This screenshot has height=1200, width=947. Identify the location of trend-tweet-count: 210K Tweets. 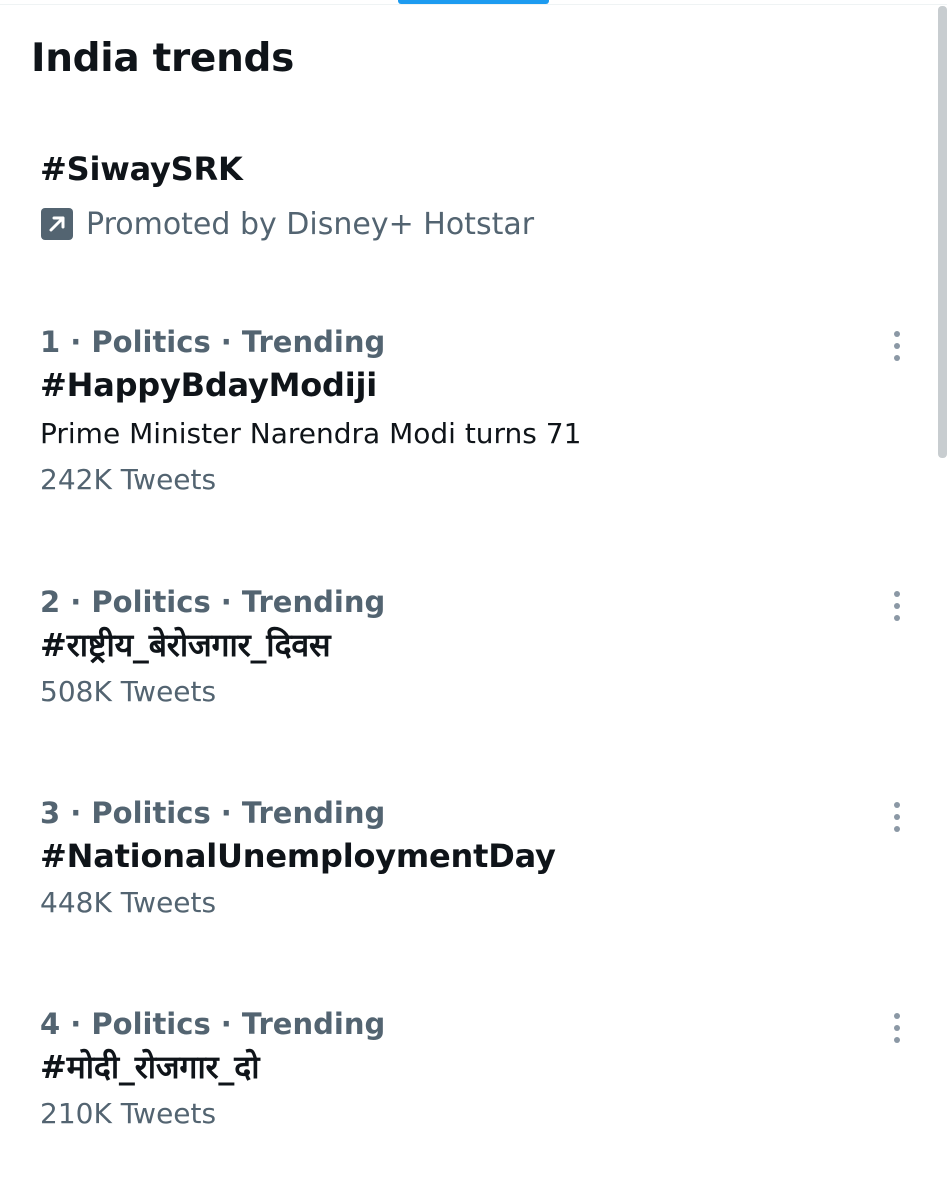
(128, 1113).